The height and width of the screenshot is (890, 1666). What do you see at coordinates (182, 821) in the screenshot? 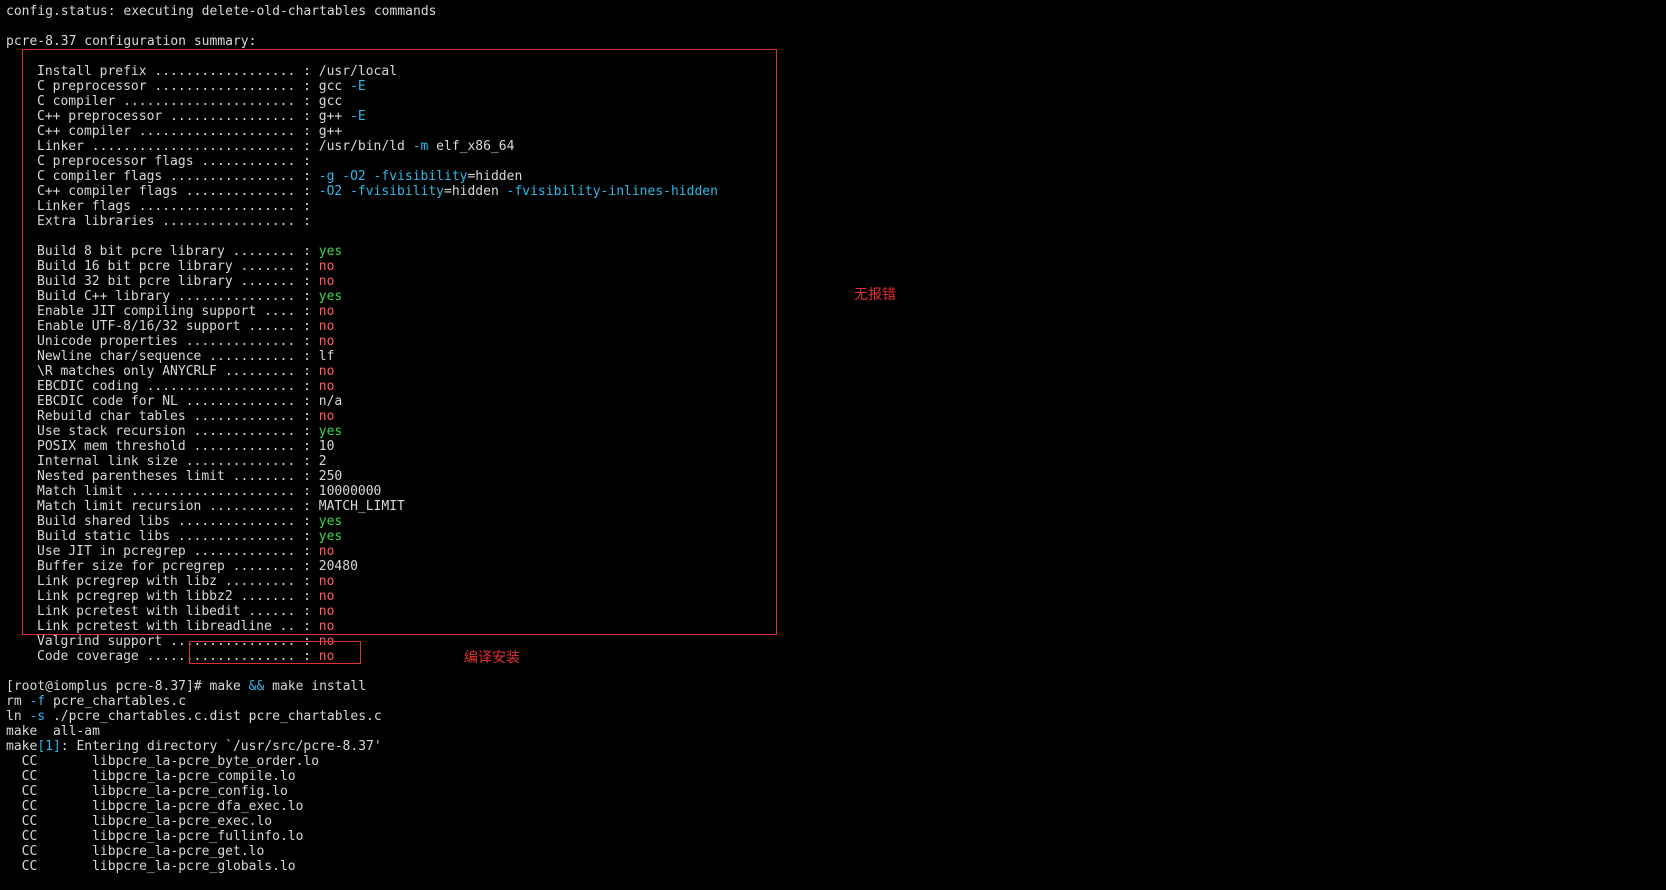
I see `compile-file: libpcre_la-pcre_exec.lo` at bounding box center [182, 821].